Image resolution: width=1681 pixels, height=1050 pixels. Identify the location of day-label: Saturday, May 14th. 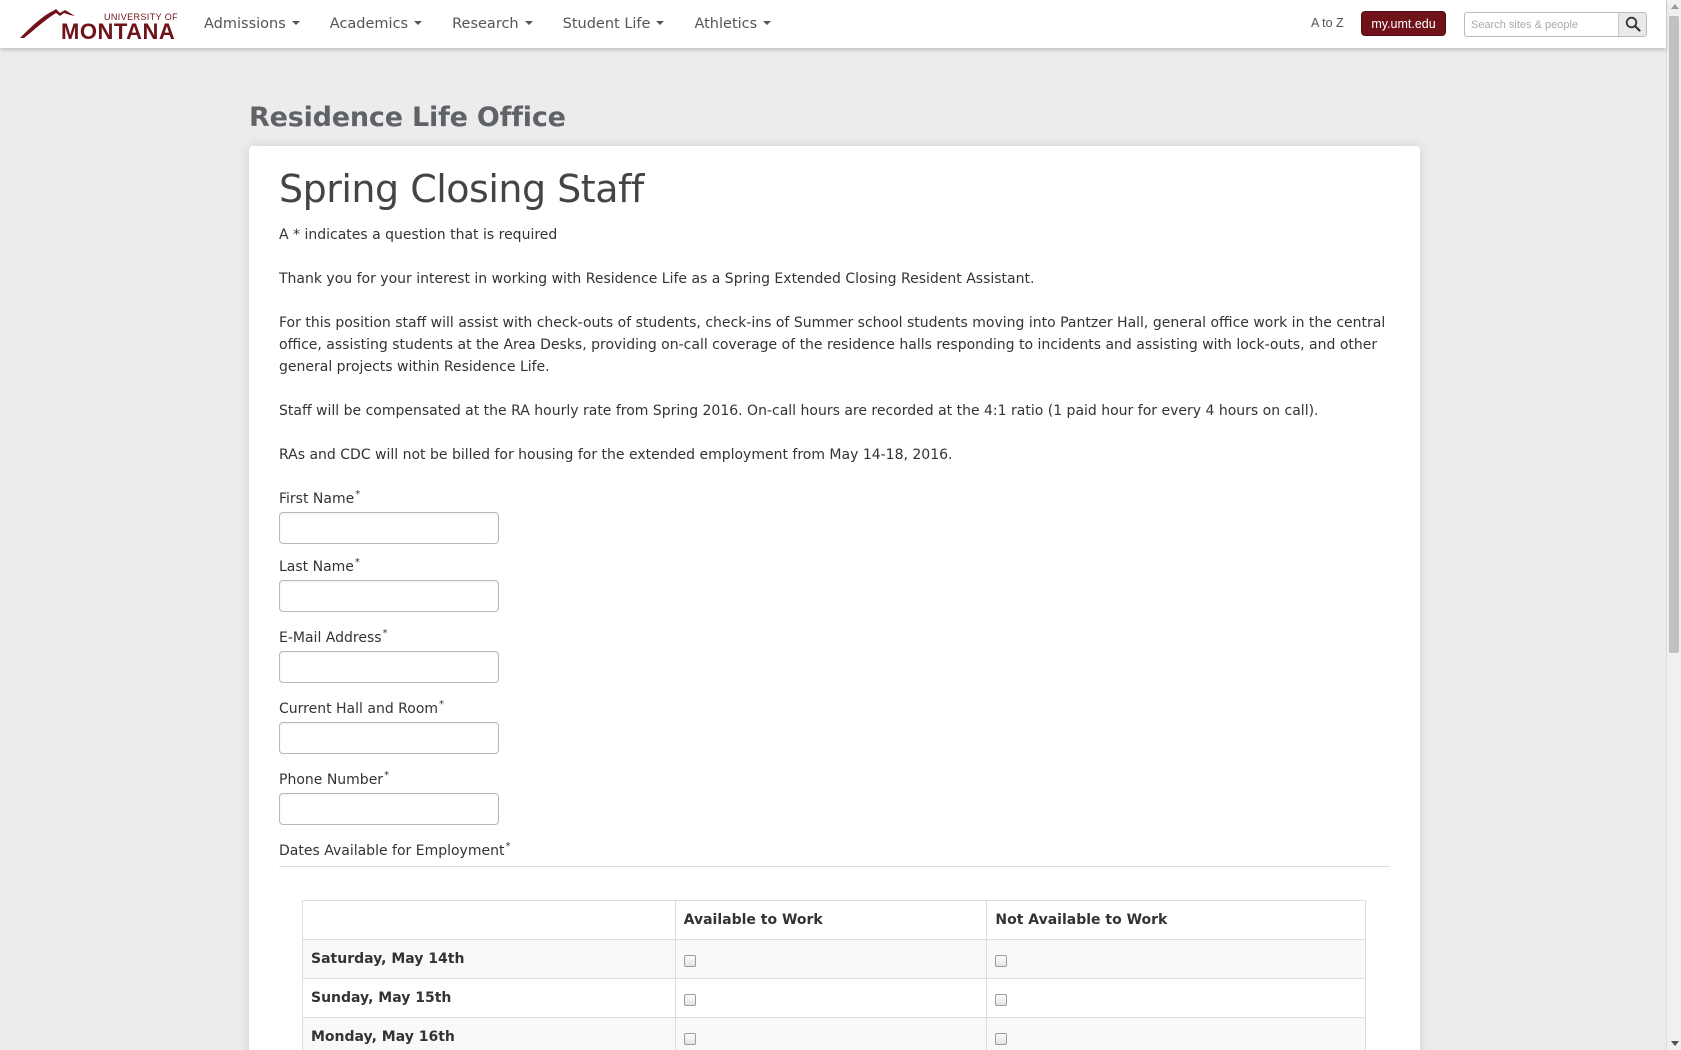
(489, 959).